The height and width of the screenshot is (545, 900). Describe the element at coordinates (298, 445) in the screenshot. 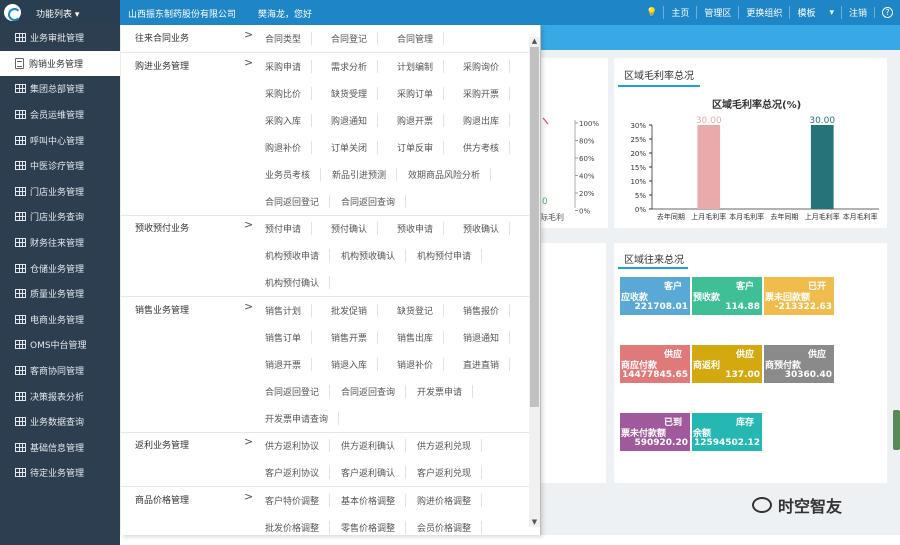

I see `menu-link: 供方返利协议` at that location.